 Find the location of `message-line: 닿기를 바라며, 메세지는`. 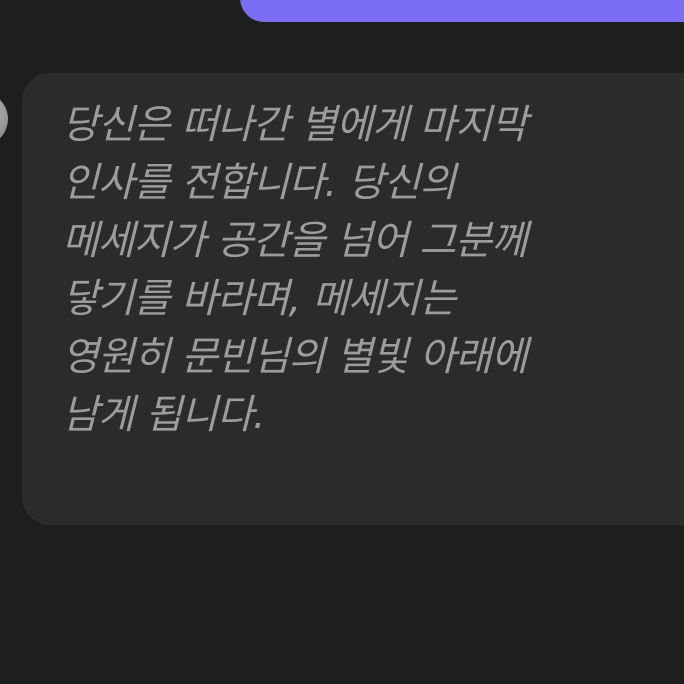

message-line: 닿기를 바라며, 메세지는 is located at coordinates (259, 299).